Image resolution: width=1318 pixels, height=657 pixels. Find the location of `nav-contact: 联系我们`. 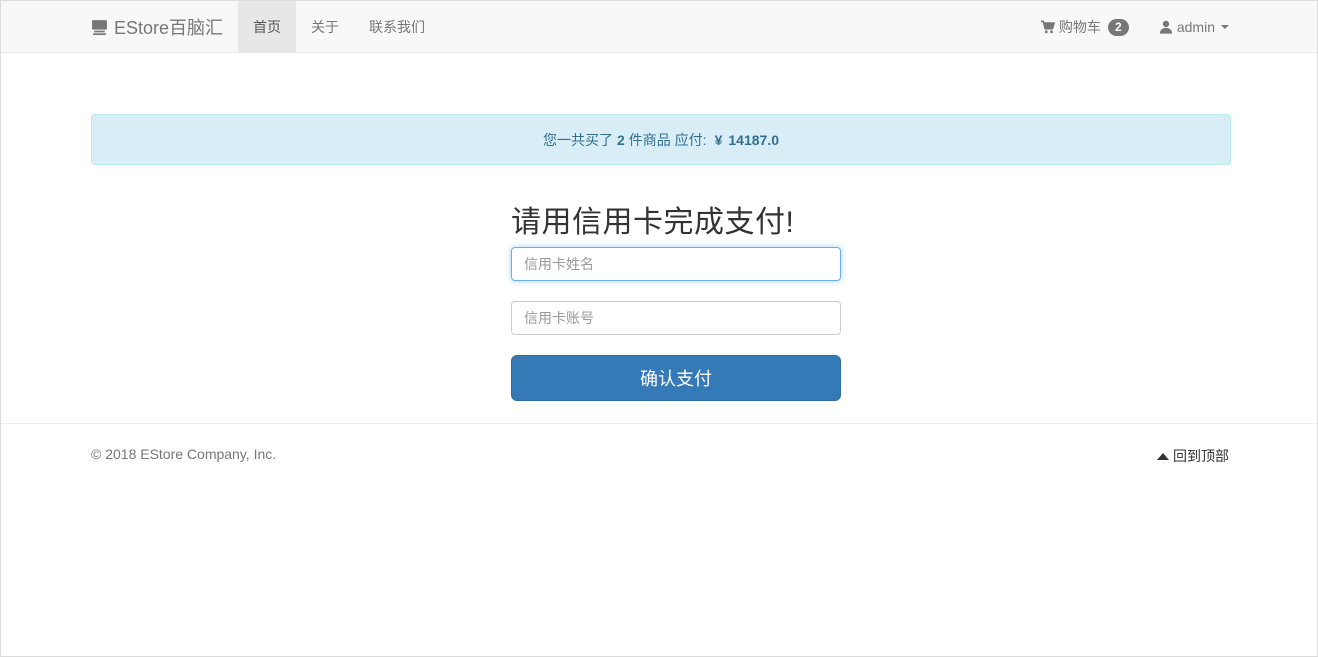

nav-contact: 联系我们 is located at coordinates (397, 27).